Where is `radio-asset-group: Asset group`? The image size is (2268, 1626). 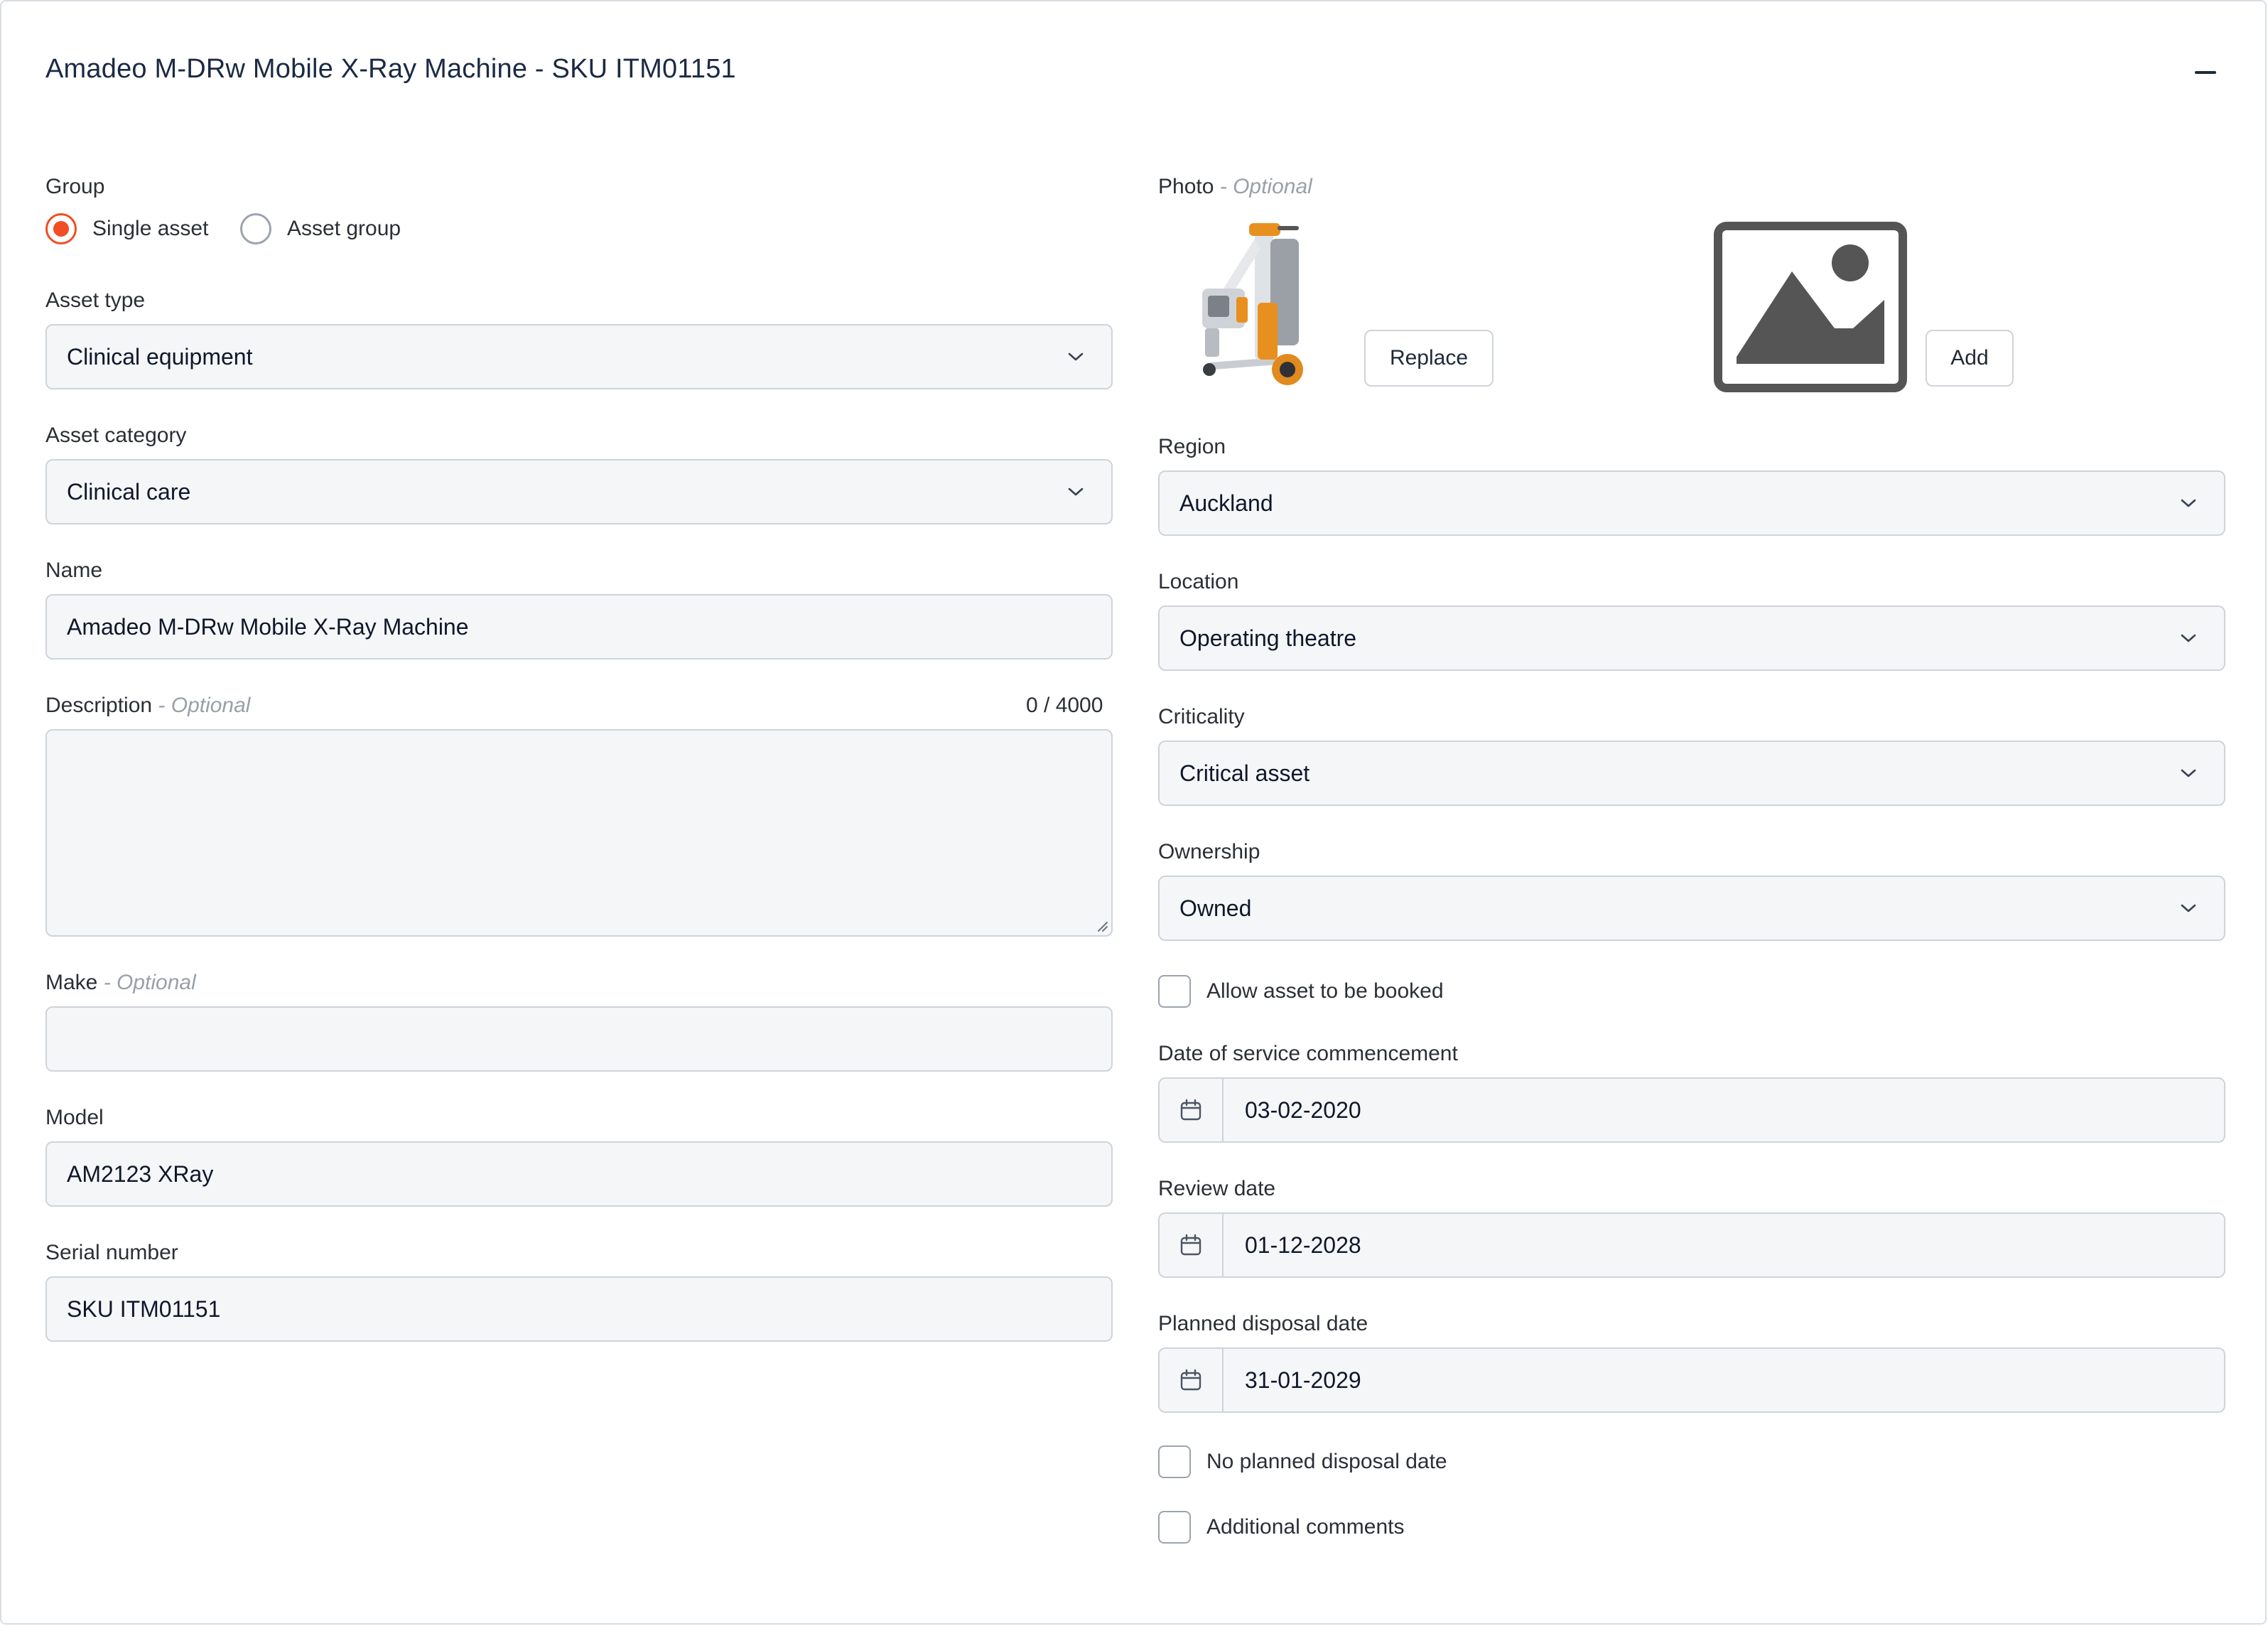
radio-asset-group: Asset group is located at coordinates (320, 228).